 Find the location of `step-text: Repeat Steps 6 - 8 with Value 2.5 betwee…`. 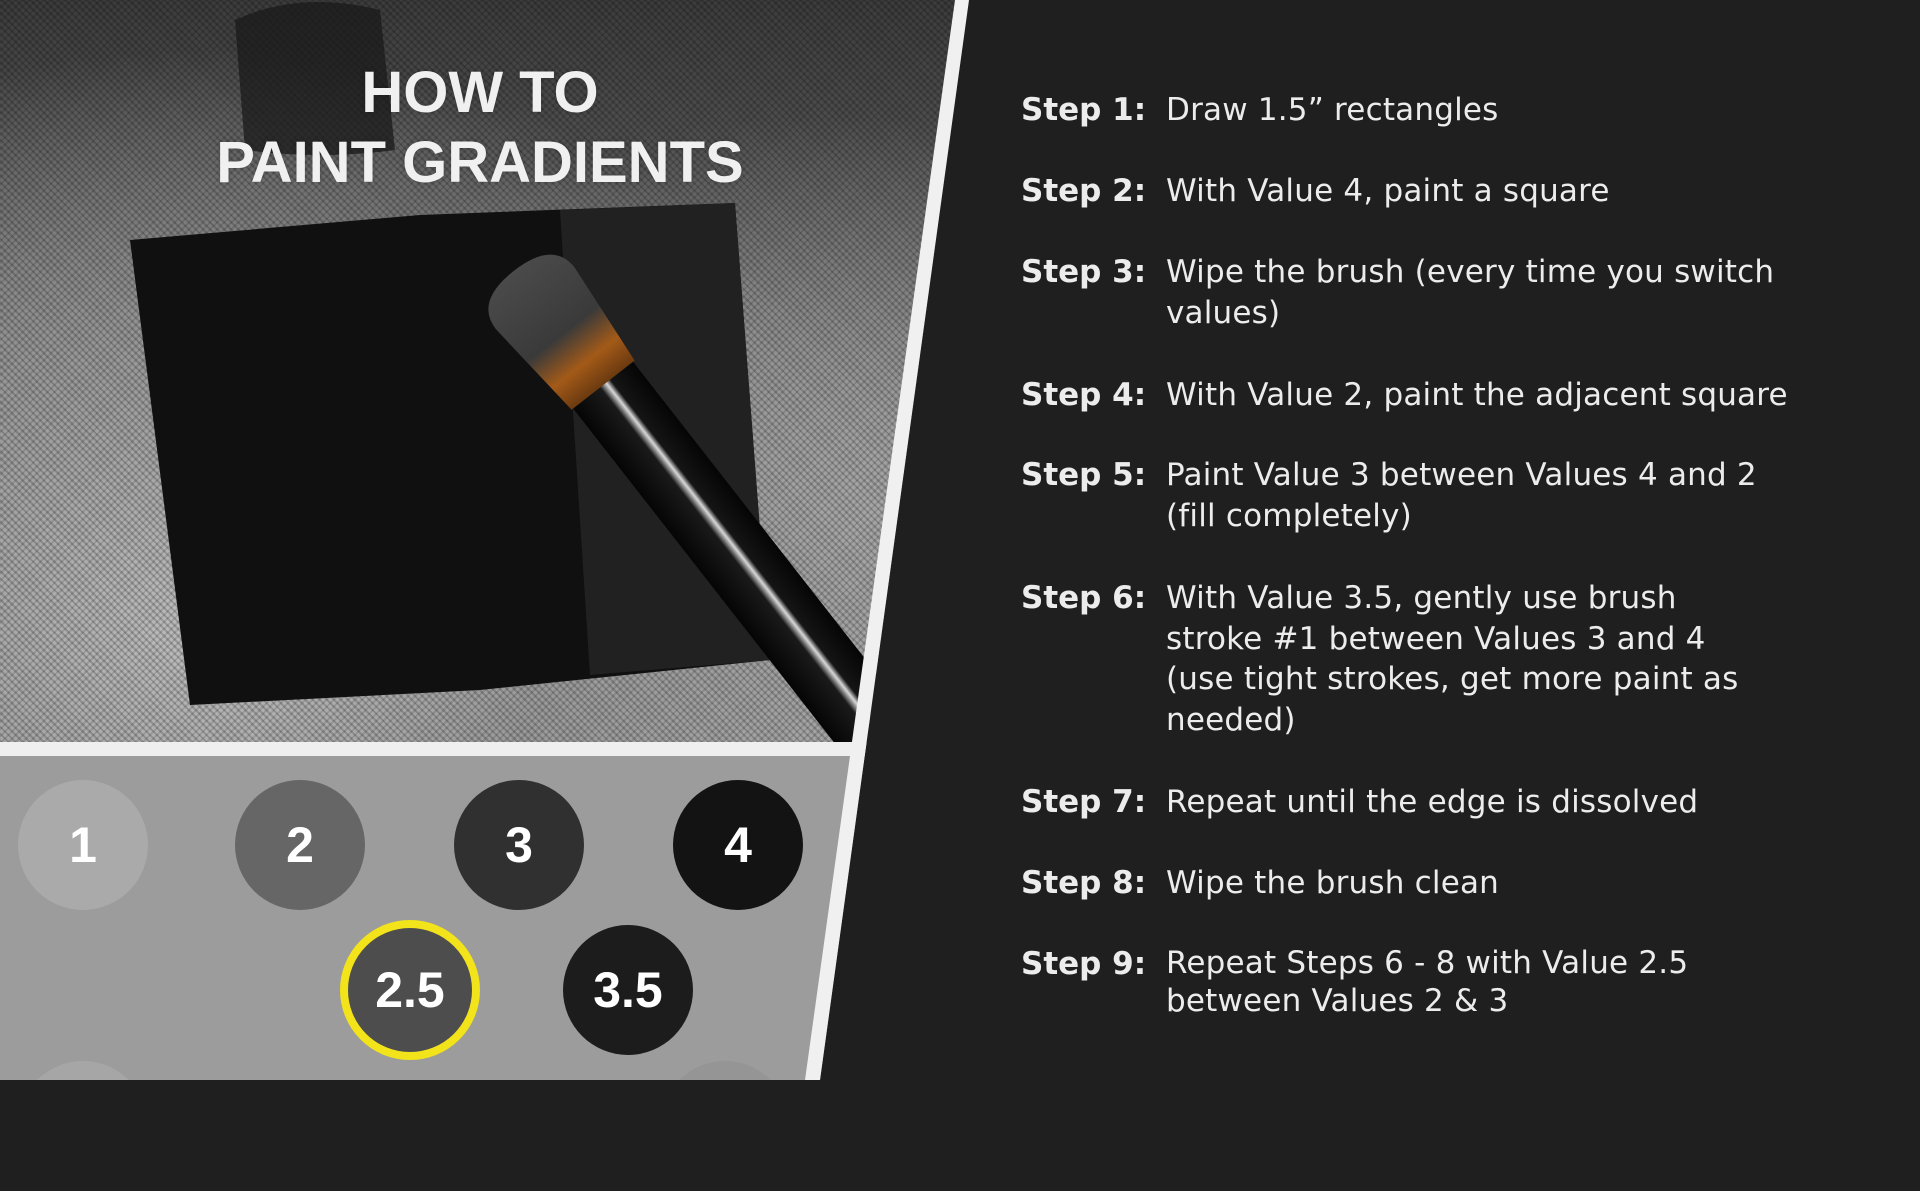

step-text: Repeat Steps 6 - 8 with Value 2.5 betwee… is located at coordinates (1427, 982).